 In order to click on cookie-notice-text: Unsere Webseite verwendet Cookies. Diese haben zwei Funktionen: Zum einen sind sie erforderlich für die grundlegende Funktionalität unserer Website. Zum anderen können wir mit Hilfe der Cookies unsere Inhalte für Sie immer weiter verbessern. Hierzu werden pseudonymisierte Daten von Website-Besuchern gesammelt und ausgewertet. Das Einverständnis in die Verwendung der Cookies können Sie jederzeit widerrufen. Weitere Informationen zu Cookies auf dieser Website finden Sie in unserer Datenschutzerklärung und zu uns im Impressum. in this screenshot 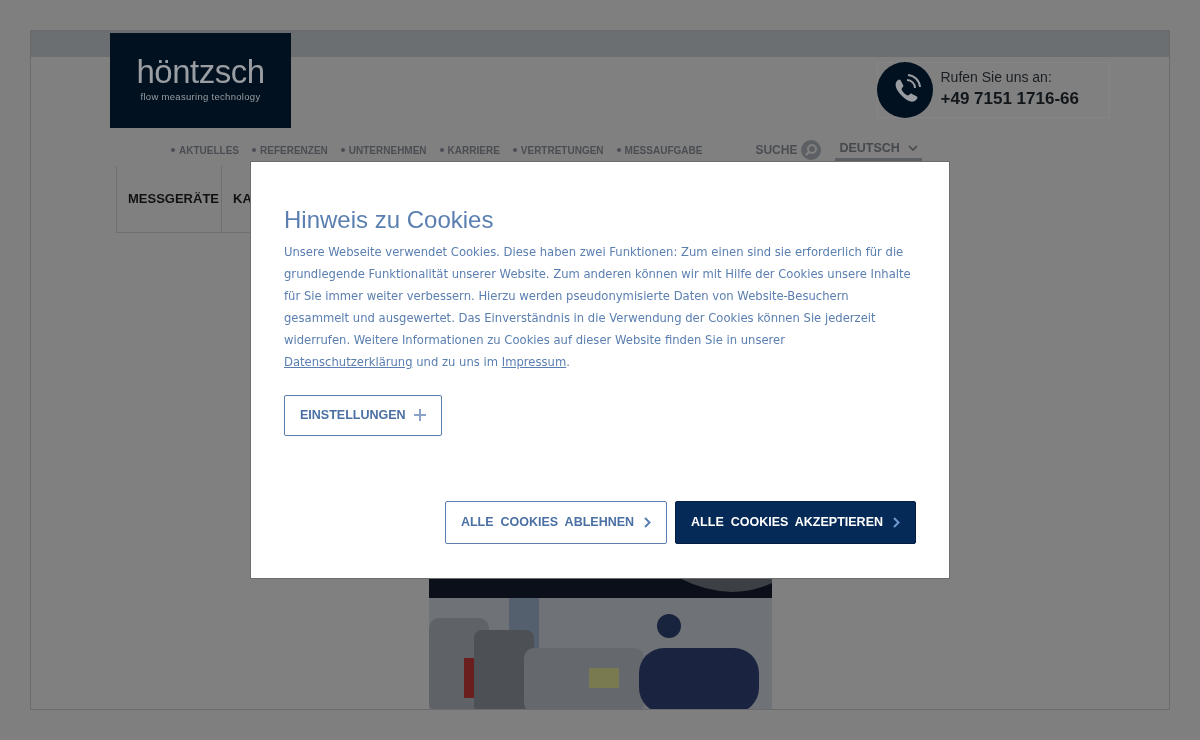, I will do `click(598, 307)`.